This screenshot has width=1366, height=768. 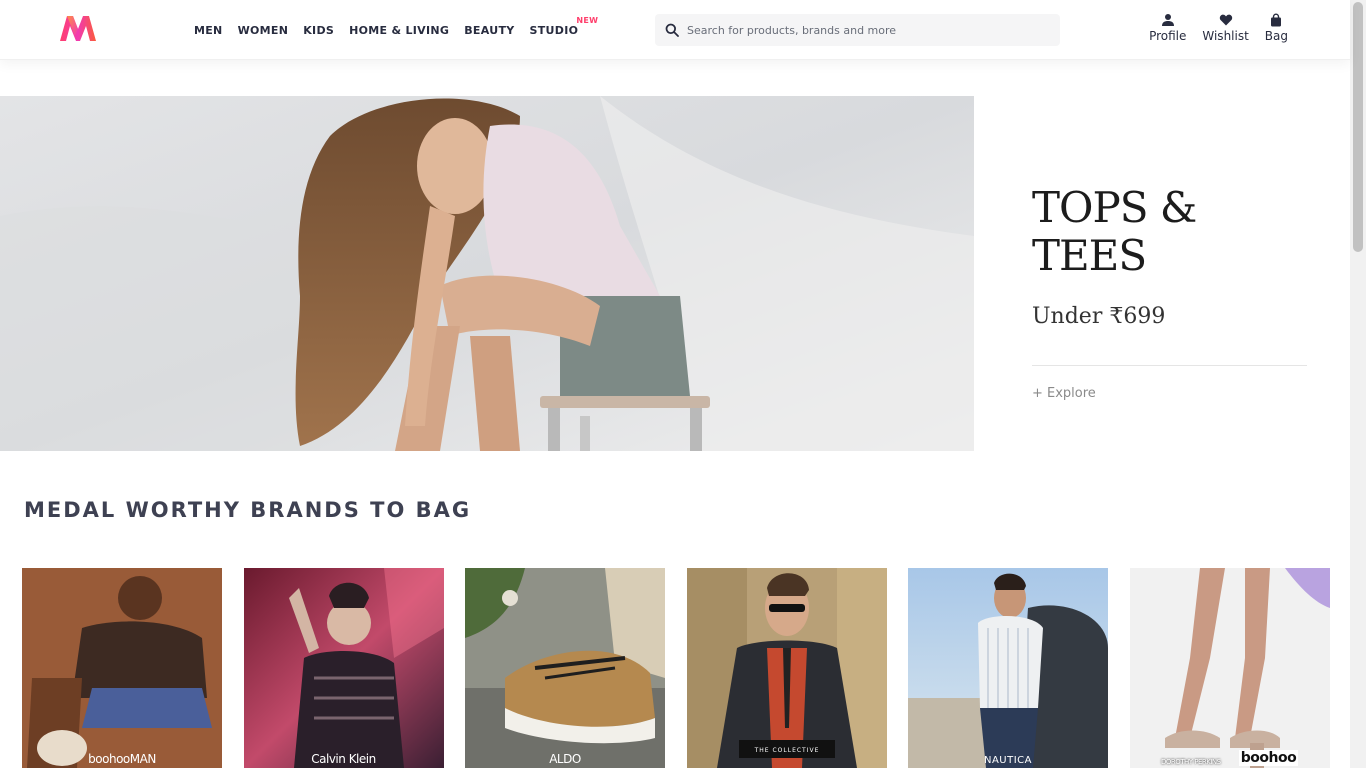 I want to click on brand-card-boohooman: boohooMAN, so click(x=122, y=668).